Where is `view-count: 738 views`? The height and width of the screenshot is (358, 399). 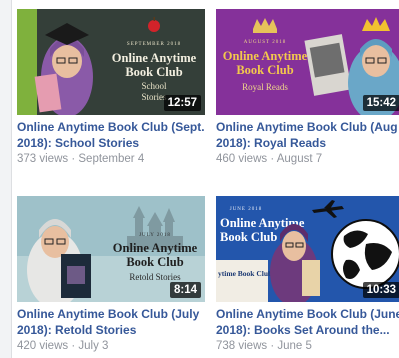
view-count: 738 views is located at coordinates (242, 346).